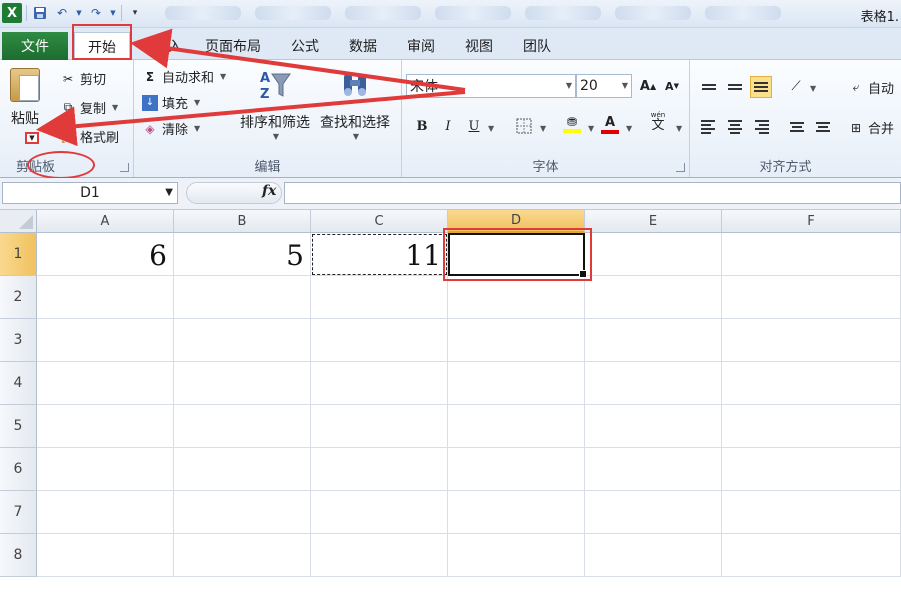  What do you see at coordinates (648, 86) in the screenshot?
I see `grow-font-button: A ▲` at bounding box center [648, 86].